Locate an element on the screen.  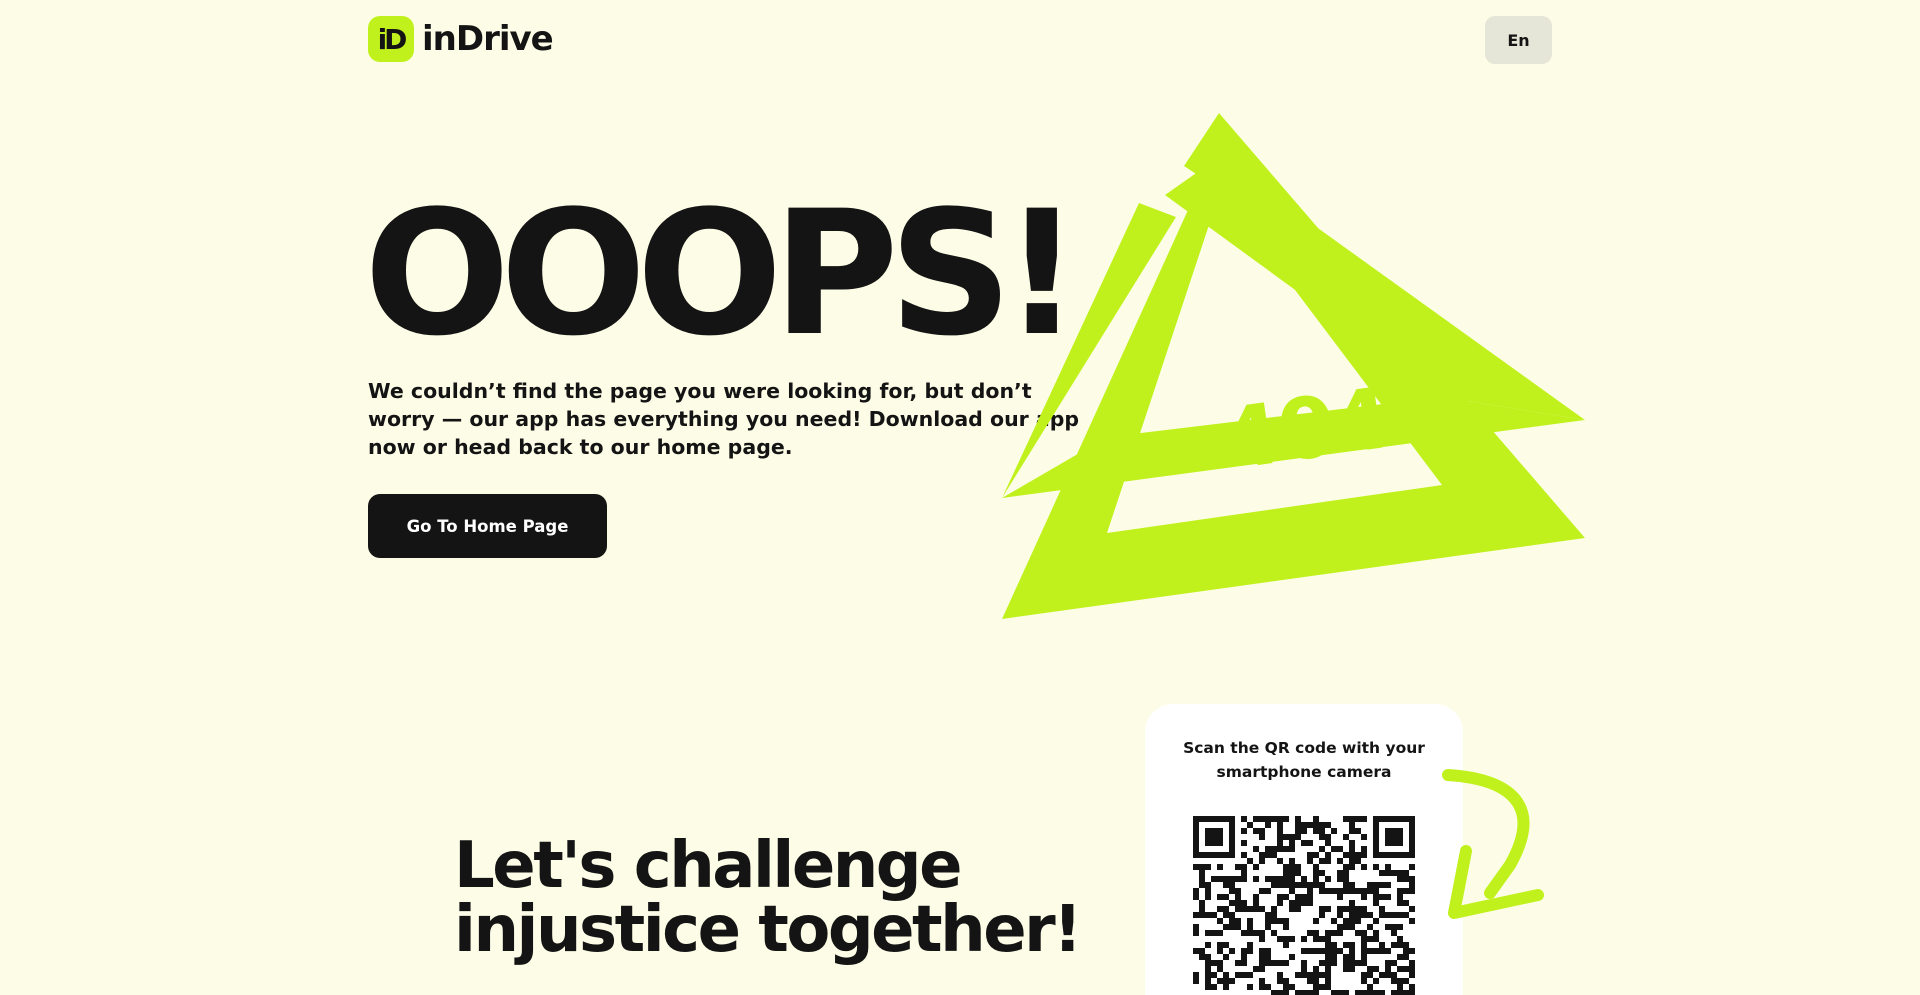
qr-code-icon is located at coordinates (1304, 905).